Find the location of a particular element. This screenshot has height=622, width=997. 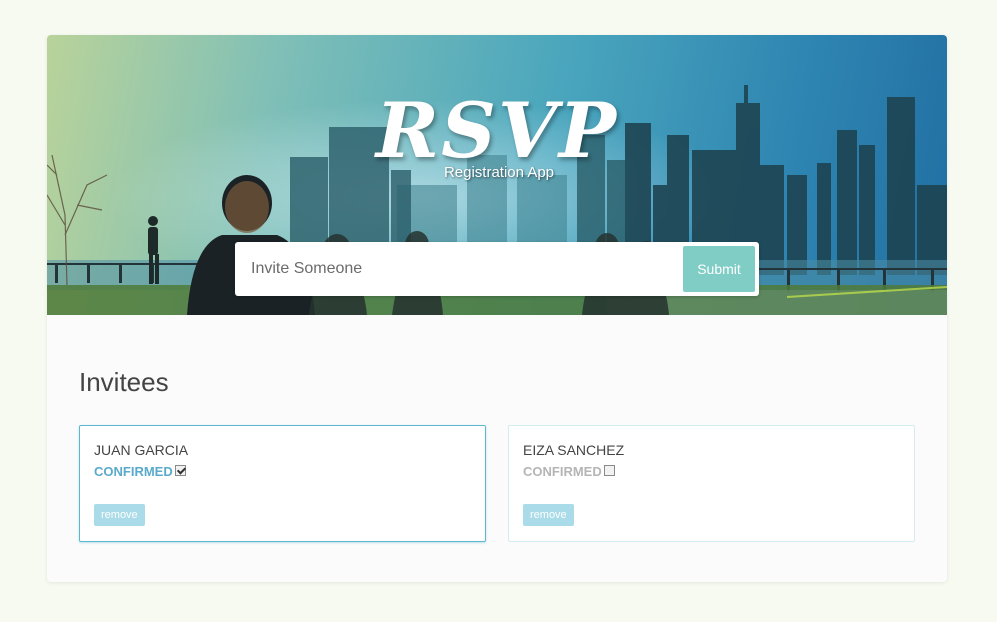

section-title: Invitees is located at coordinates (124, 382).